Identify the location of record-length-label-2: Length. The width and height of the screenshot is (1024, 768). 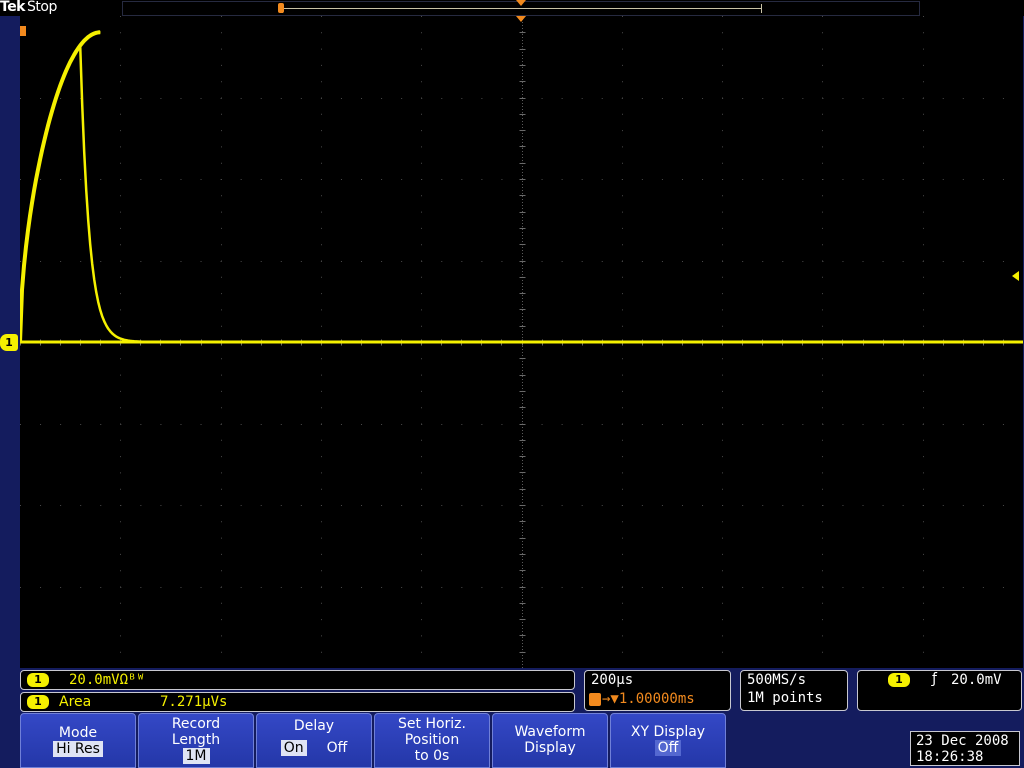
(196, 740).